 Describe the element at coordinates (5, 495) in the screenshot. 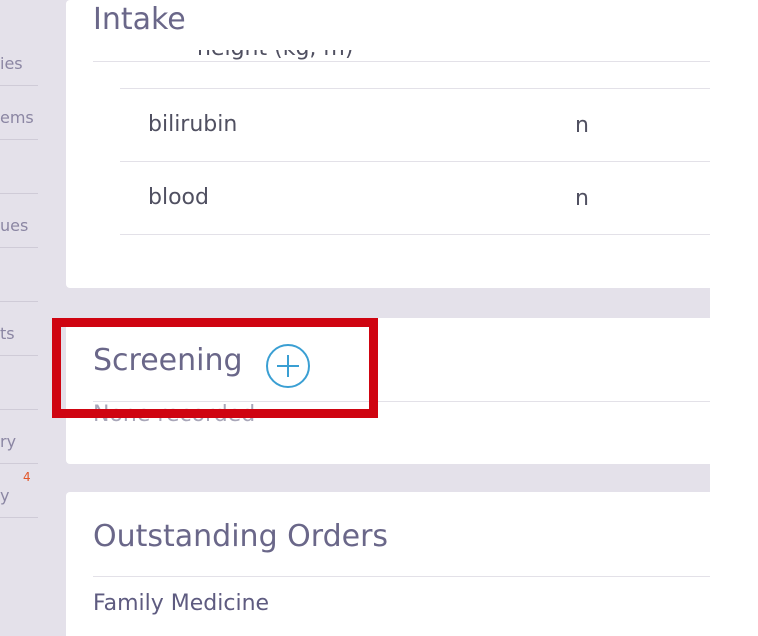

I see `sidebar-item-label: y` at that location.